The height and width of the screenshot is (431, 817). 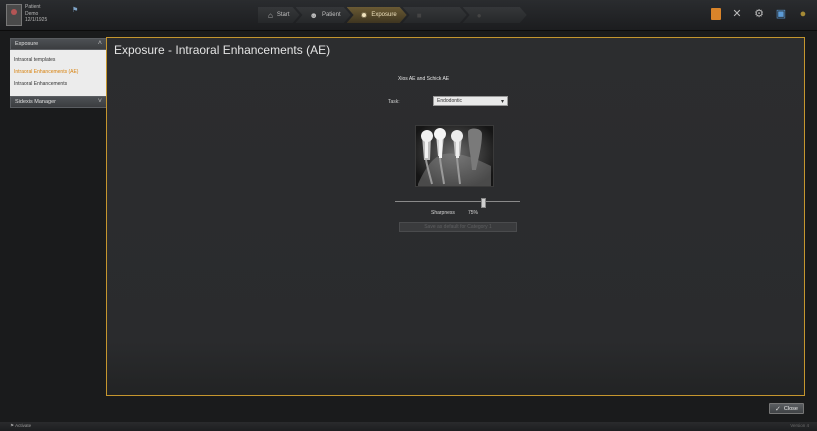 I want to click on gear-icon: ⚙, so click(x=759, y=14).